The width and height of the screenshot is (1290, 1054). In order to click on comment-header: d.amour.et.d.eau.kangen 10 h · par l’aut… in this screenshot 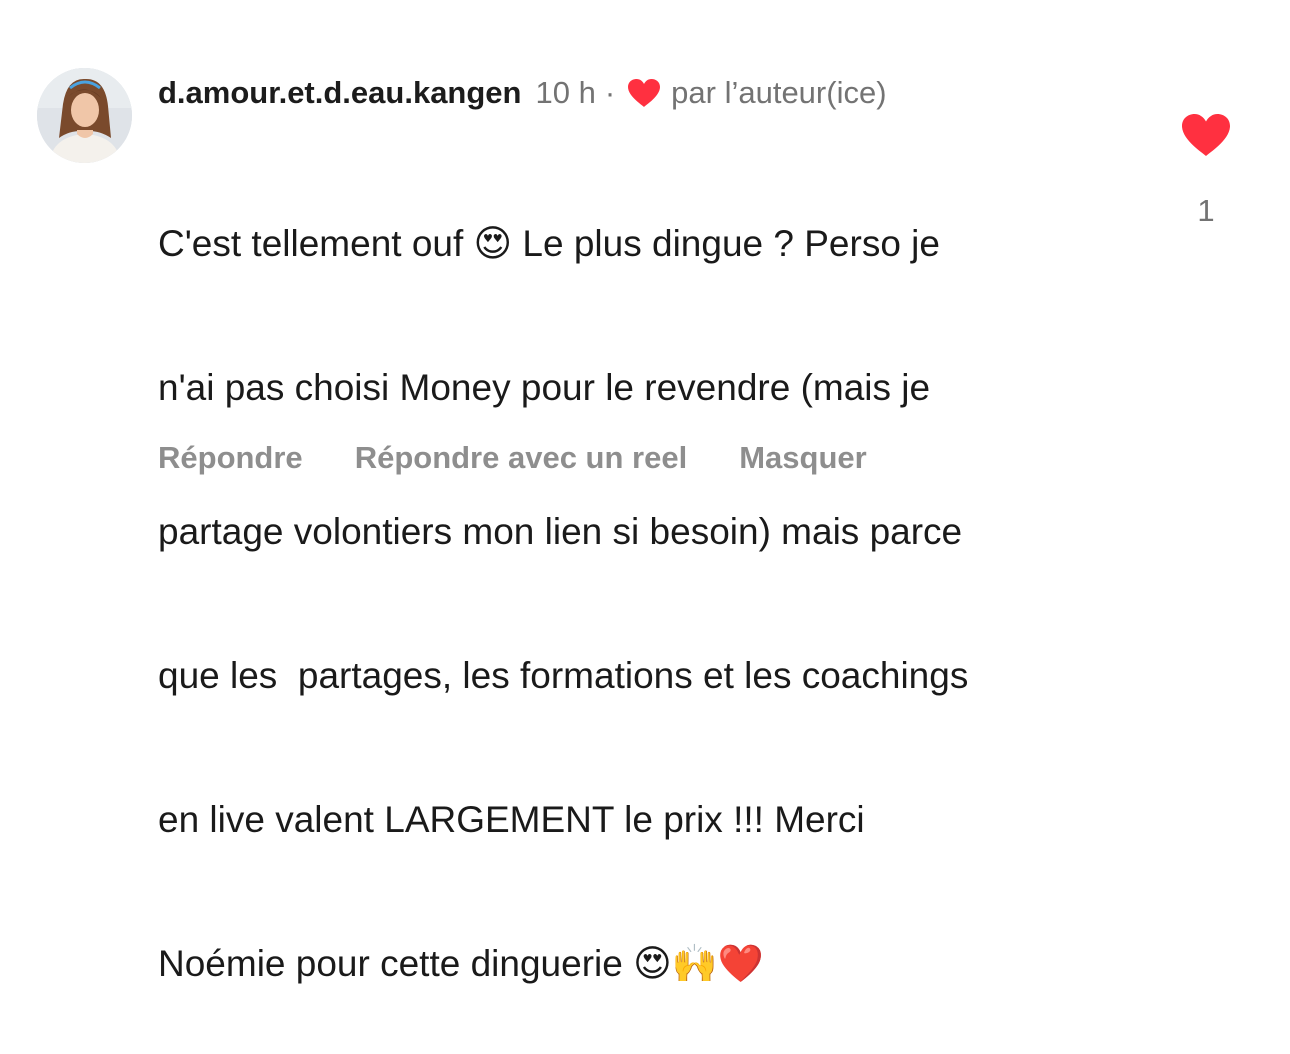, I will do `click(522, 93)`.